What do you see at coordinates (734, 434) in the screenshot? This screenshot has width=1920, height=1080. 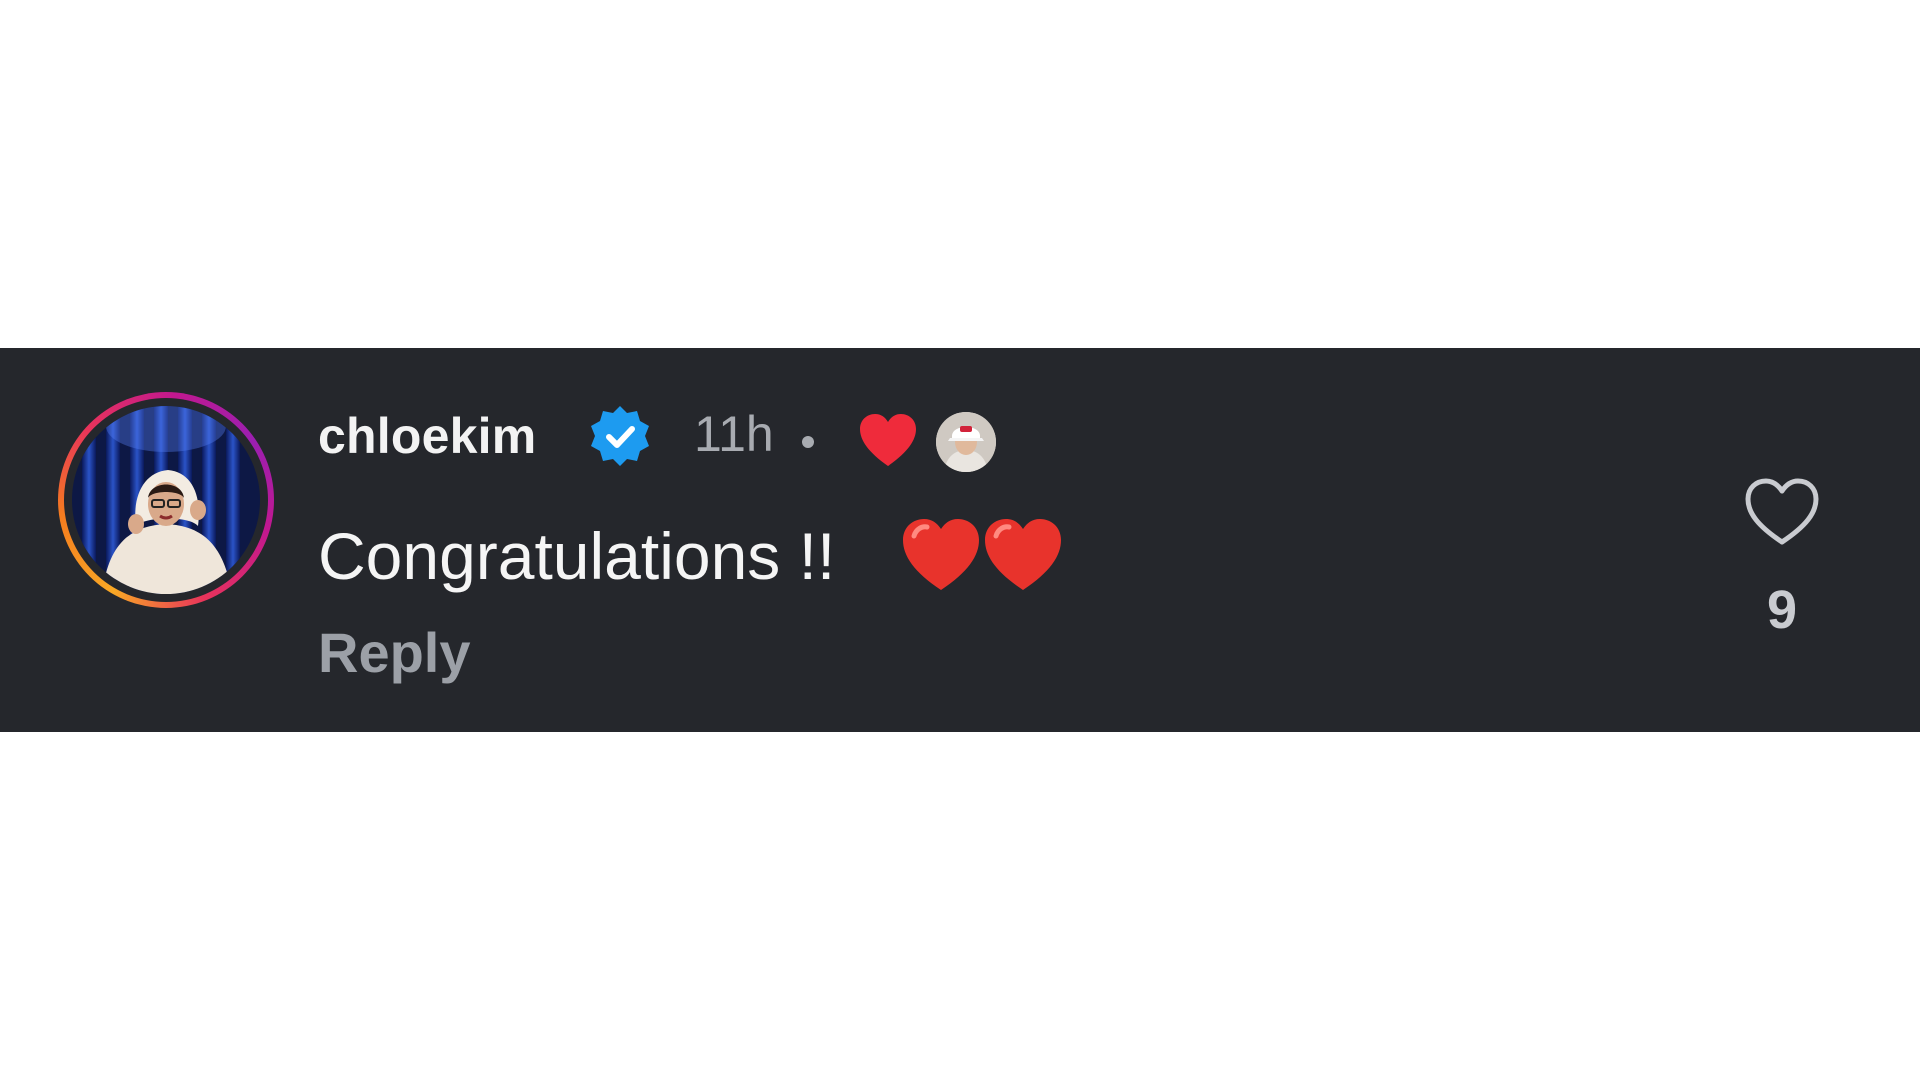 I see `comment-timestamp: 11h` at bounding box center [734, 434].